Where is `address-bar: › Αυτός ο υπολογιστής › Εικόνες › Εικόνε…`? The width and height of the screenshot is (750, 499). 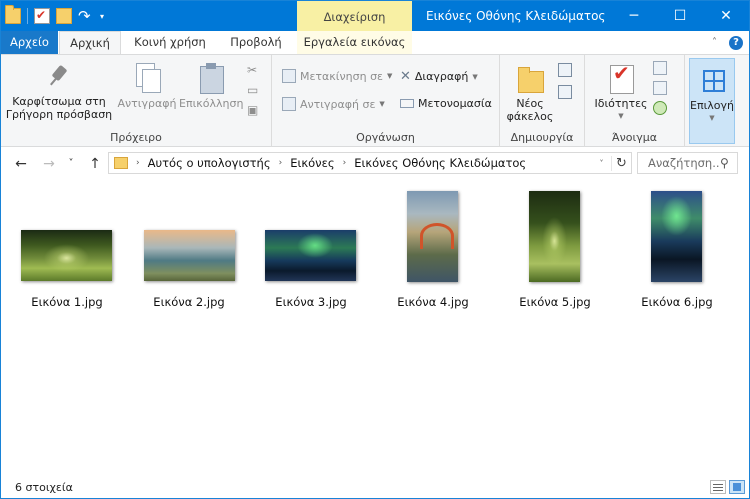
address-bar: › Αυτός ο υπολογιστής › Εικόνες › Εικόνε… is located at coordinates (370, 163).